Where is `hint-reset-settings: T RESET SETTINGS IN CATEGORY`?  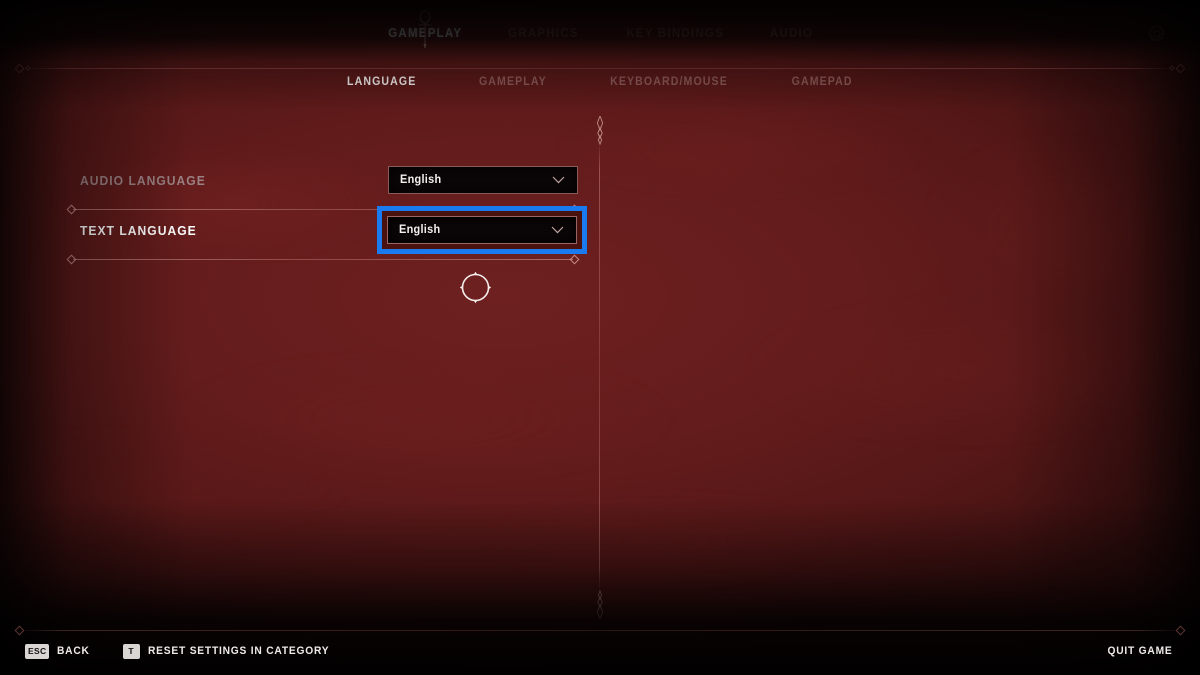 hint-reset-settings: T RESET SETTINGS IN CATEGORY is located at coordinates (232, 651).